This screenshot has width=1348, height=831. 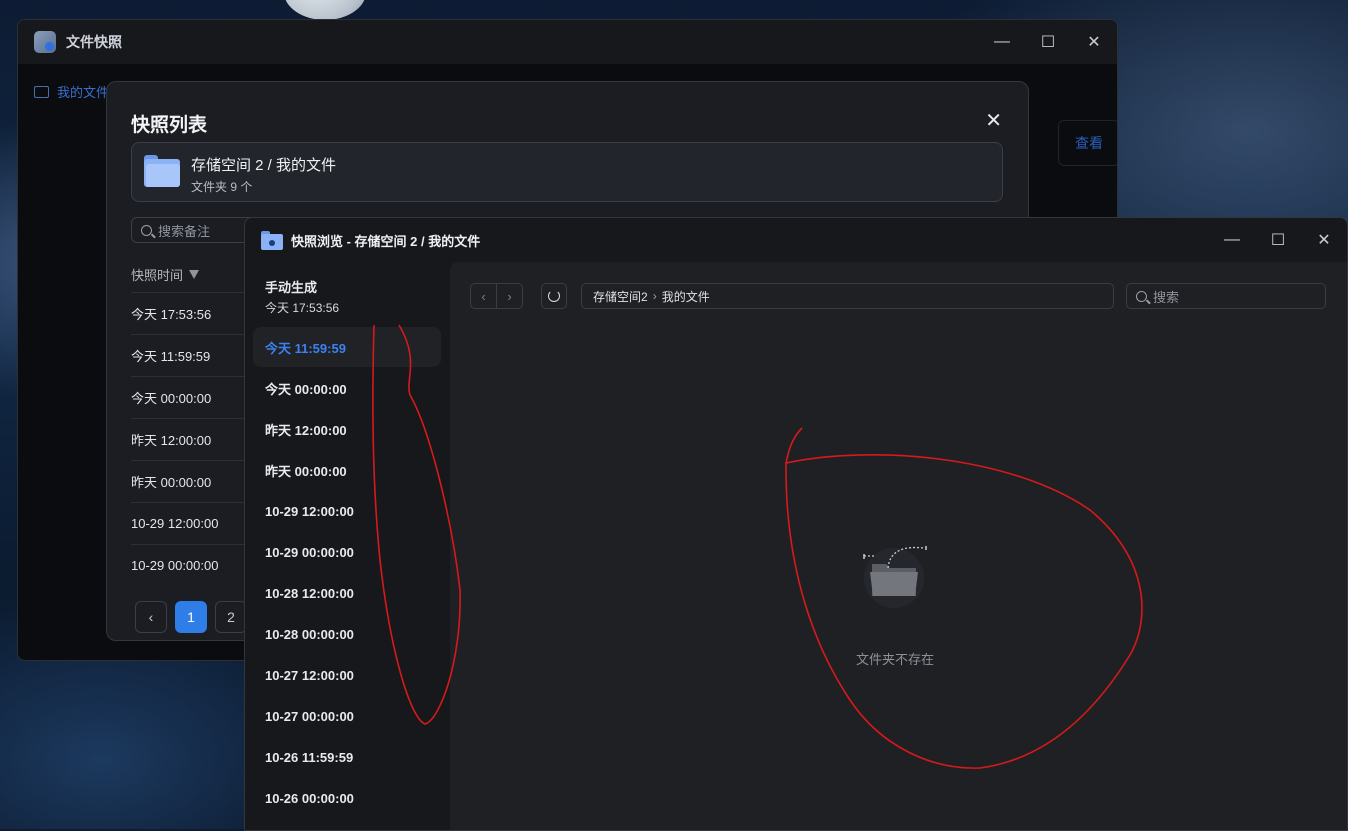 What do you see at coordinates (416, 524) in the screenshot?
I see `annotation-stroke-sidebar` at bounding box center [416, 524].